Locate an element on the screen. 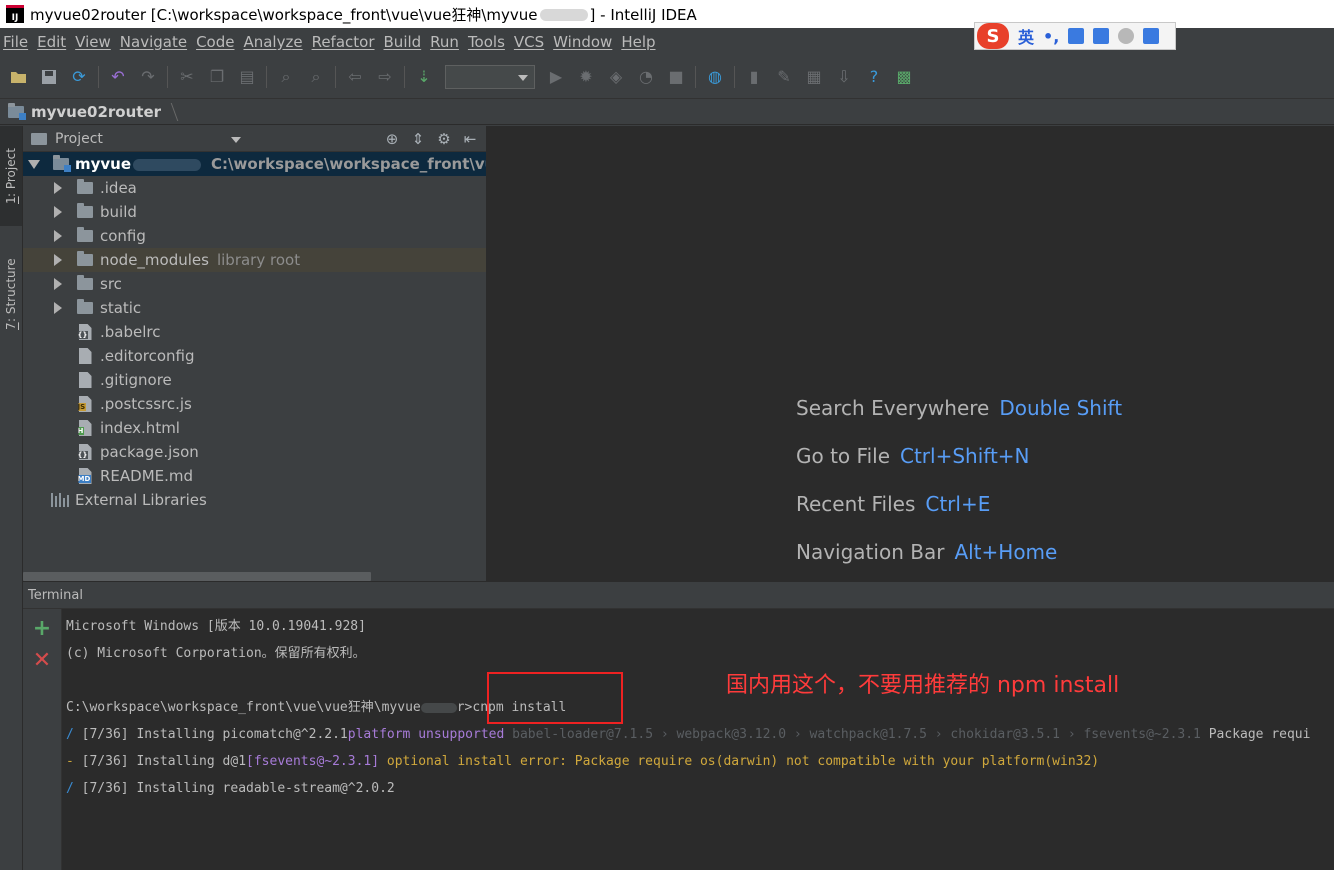 This screenshot has width=1334, height=870. redo-icon: ↷ is located at coordinates (148, 77).